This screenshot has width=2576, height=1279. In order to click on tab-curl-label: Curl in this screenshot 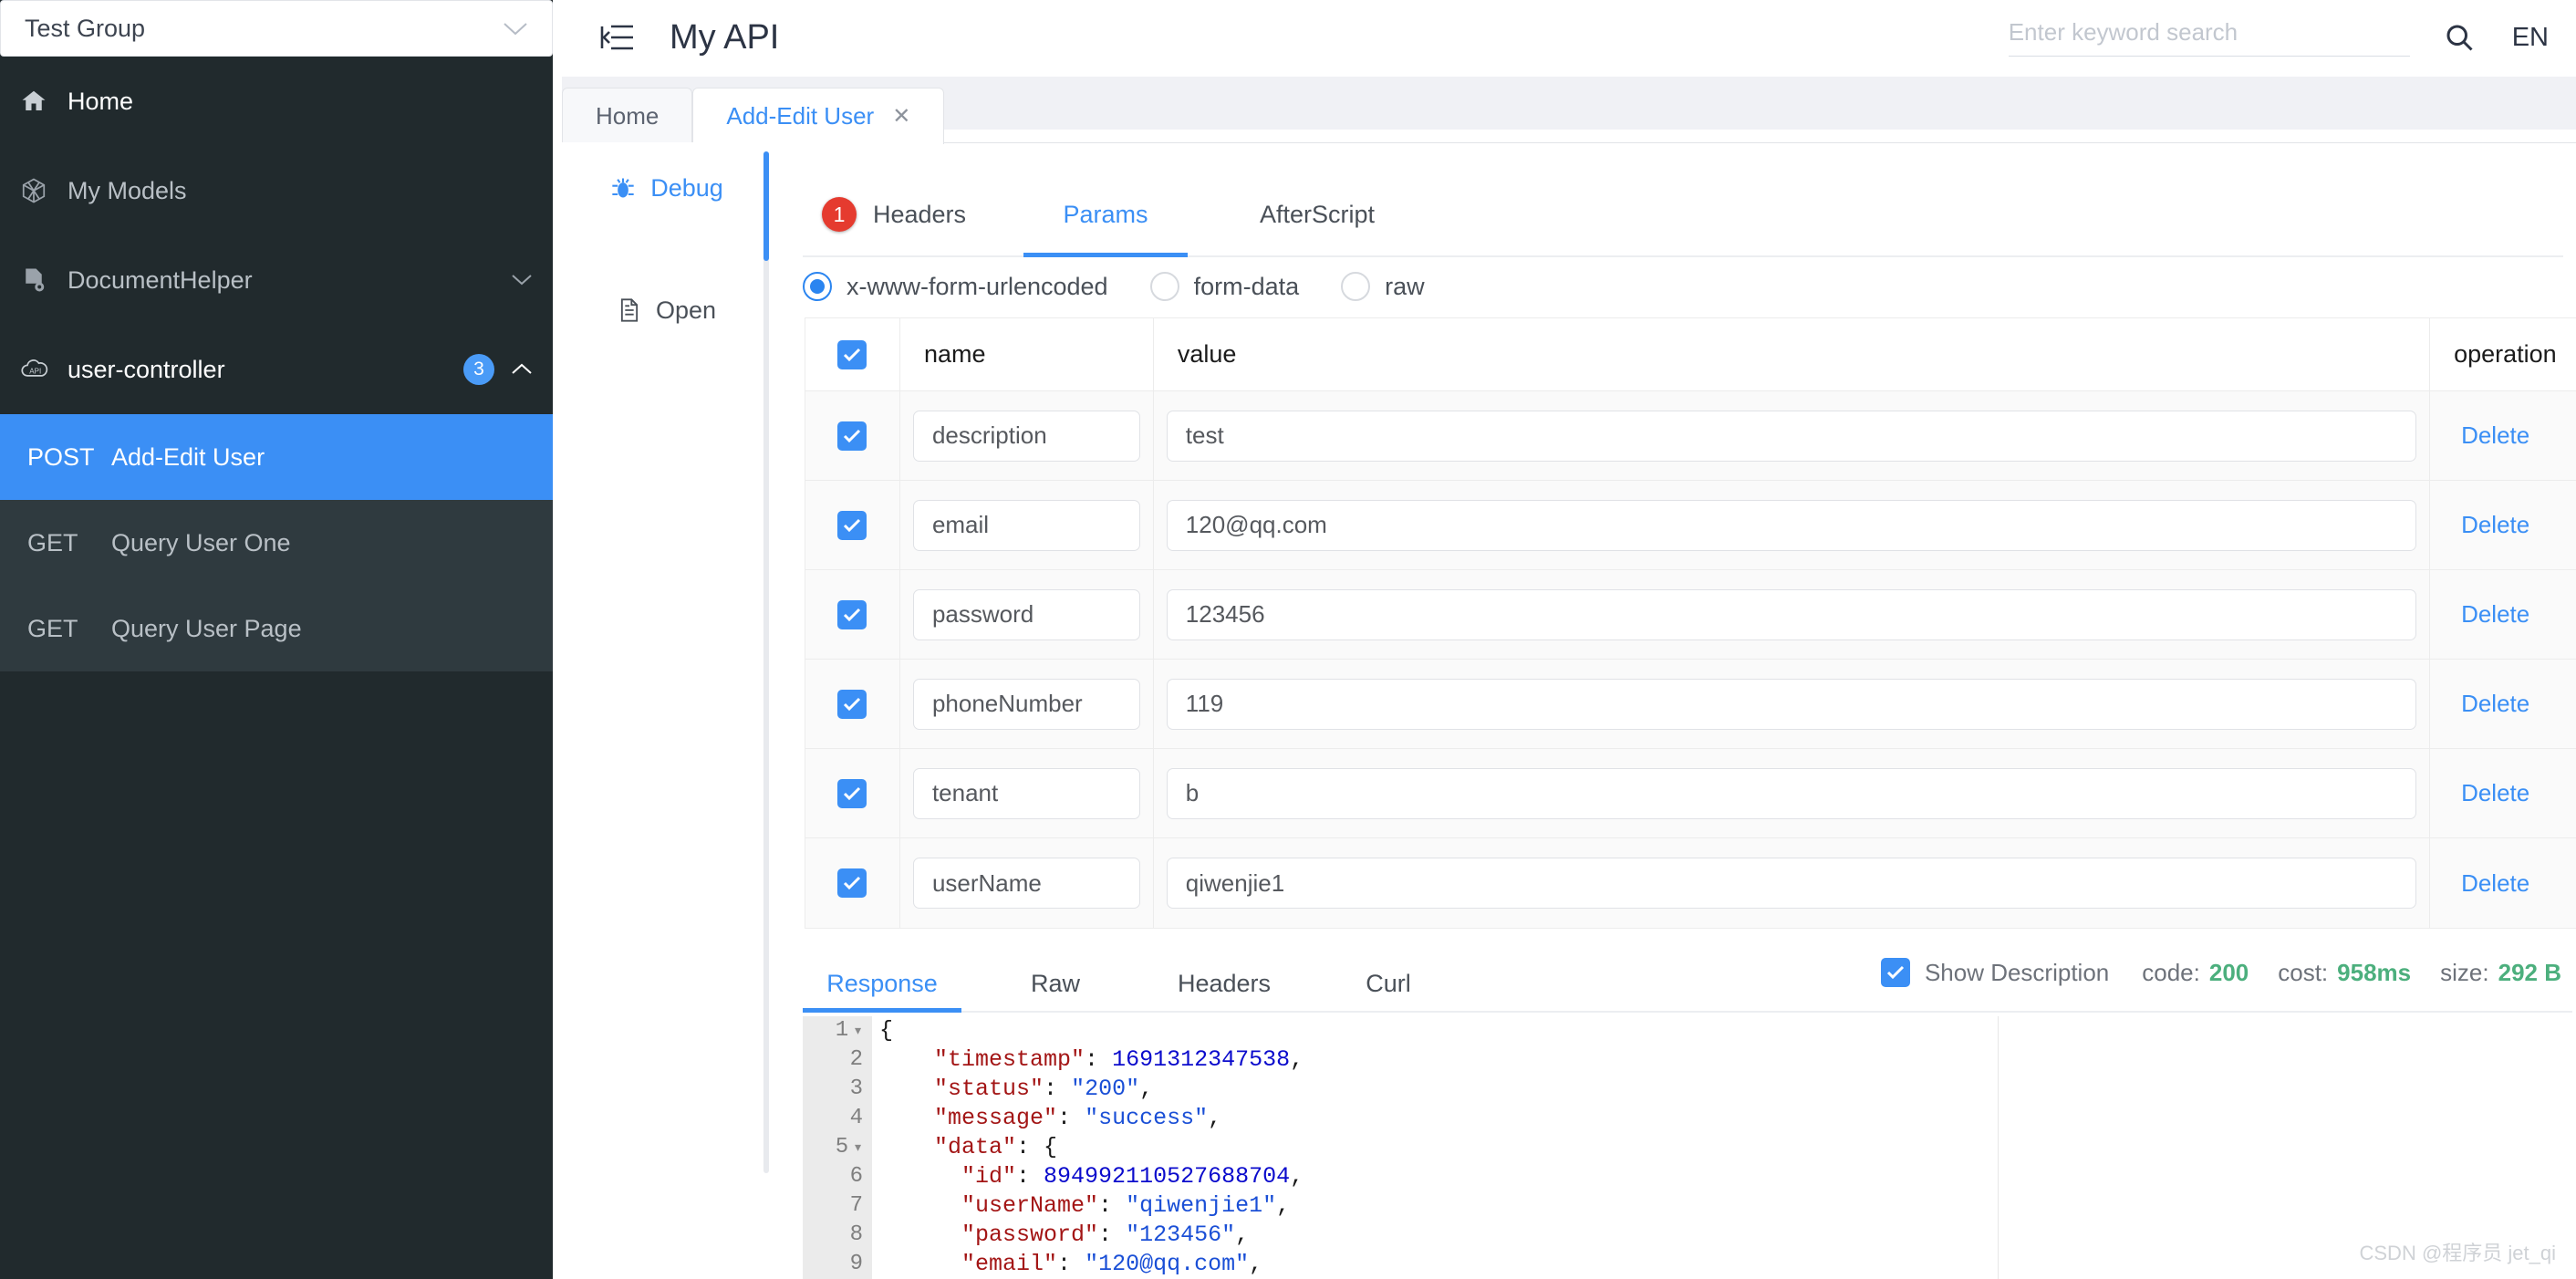, I will do `click(1388, 983)`.